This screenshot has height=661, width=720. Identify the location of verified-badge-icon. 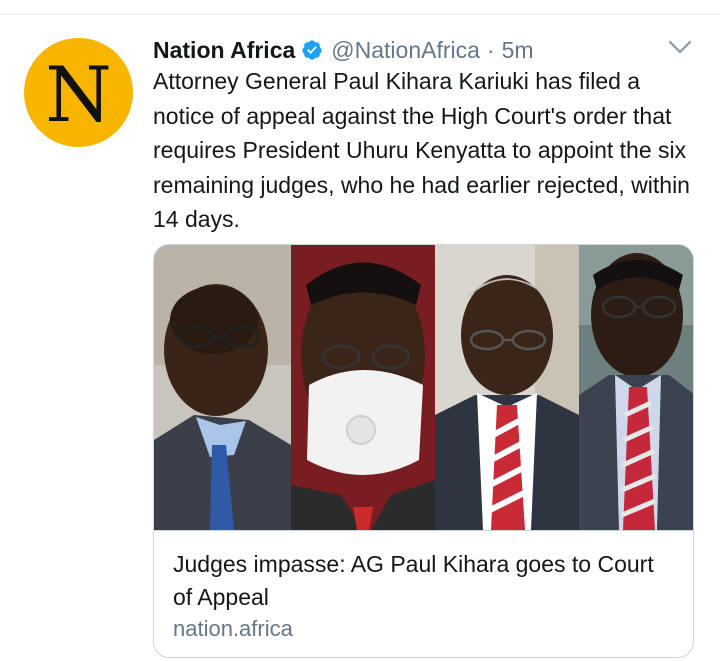
(312, 50).